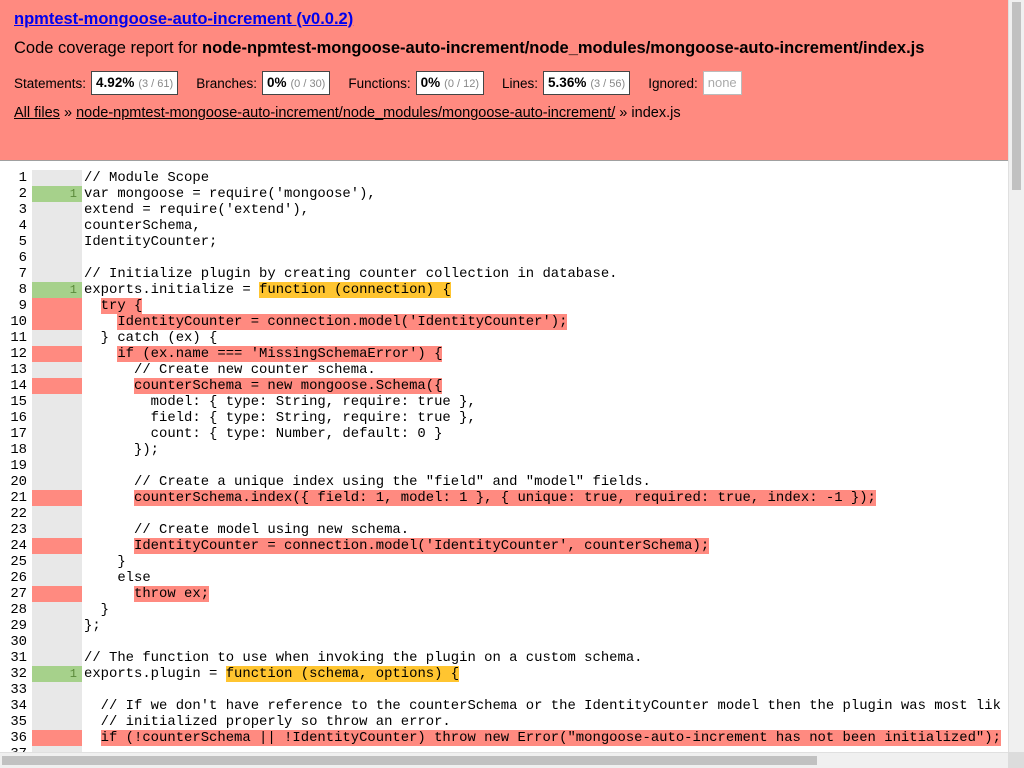 The image size is (1024, 768). Describe the element at coordinates (1016, 96) in the screenshot. I see `vertical-scrollbar-thumb` at that location.